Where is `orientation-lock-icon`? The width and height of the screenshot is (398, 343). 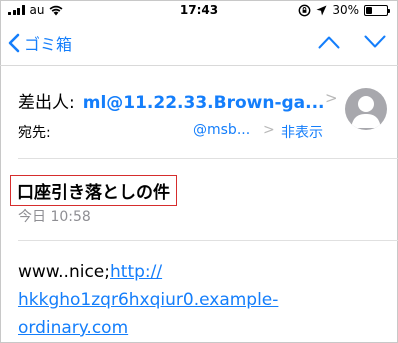 orientation-lock-icon is located at coordinates (304, 10).